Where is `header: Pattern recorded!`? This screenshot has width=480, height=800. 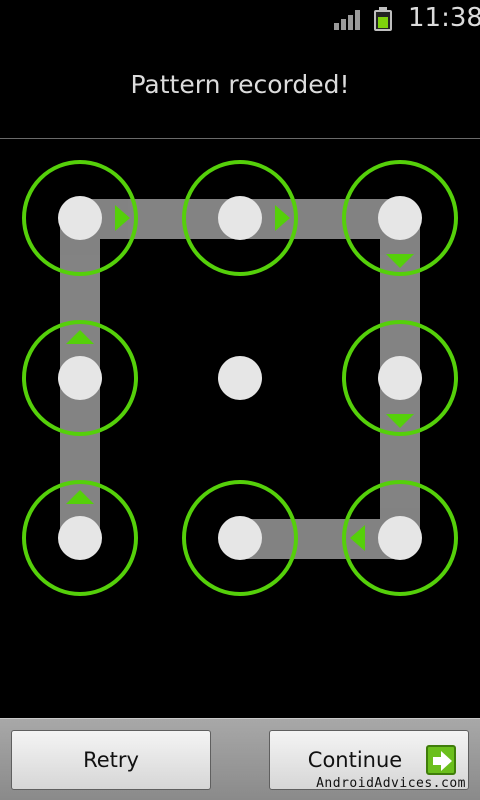 header: Pattern recorded! is located at coordinates (240, 88).